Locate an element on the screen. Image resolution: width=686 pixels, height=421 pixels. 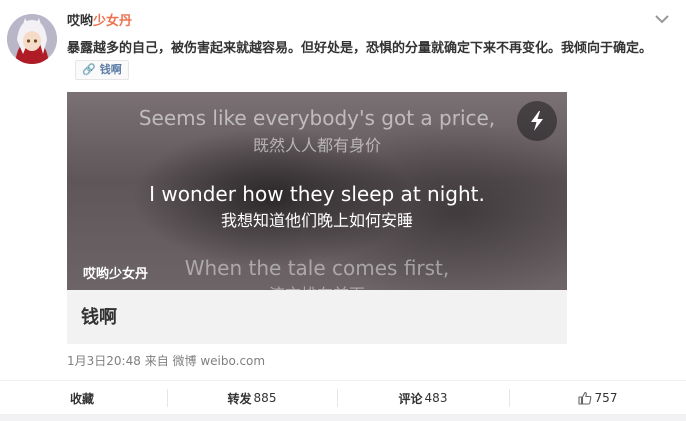
like-count: 757 is located at coordinates (606, 398).